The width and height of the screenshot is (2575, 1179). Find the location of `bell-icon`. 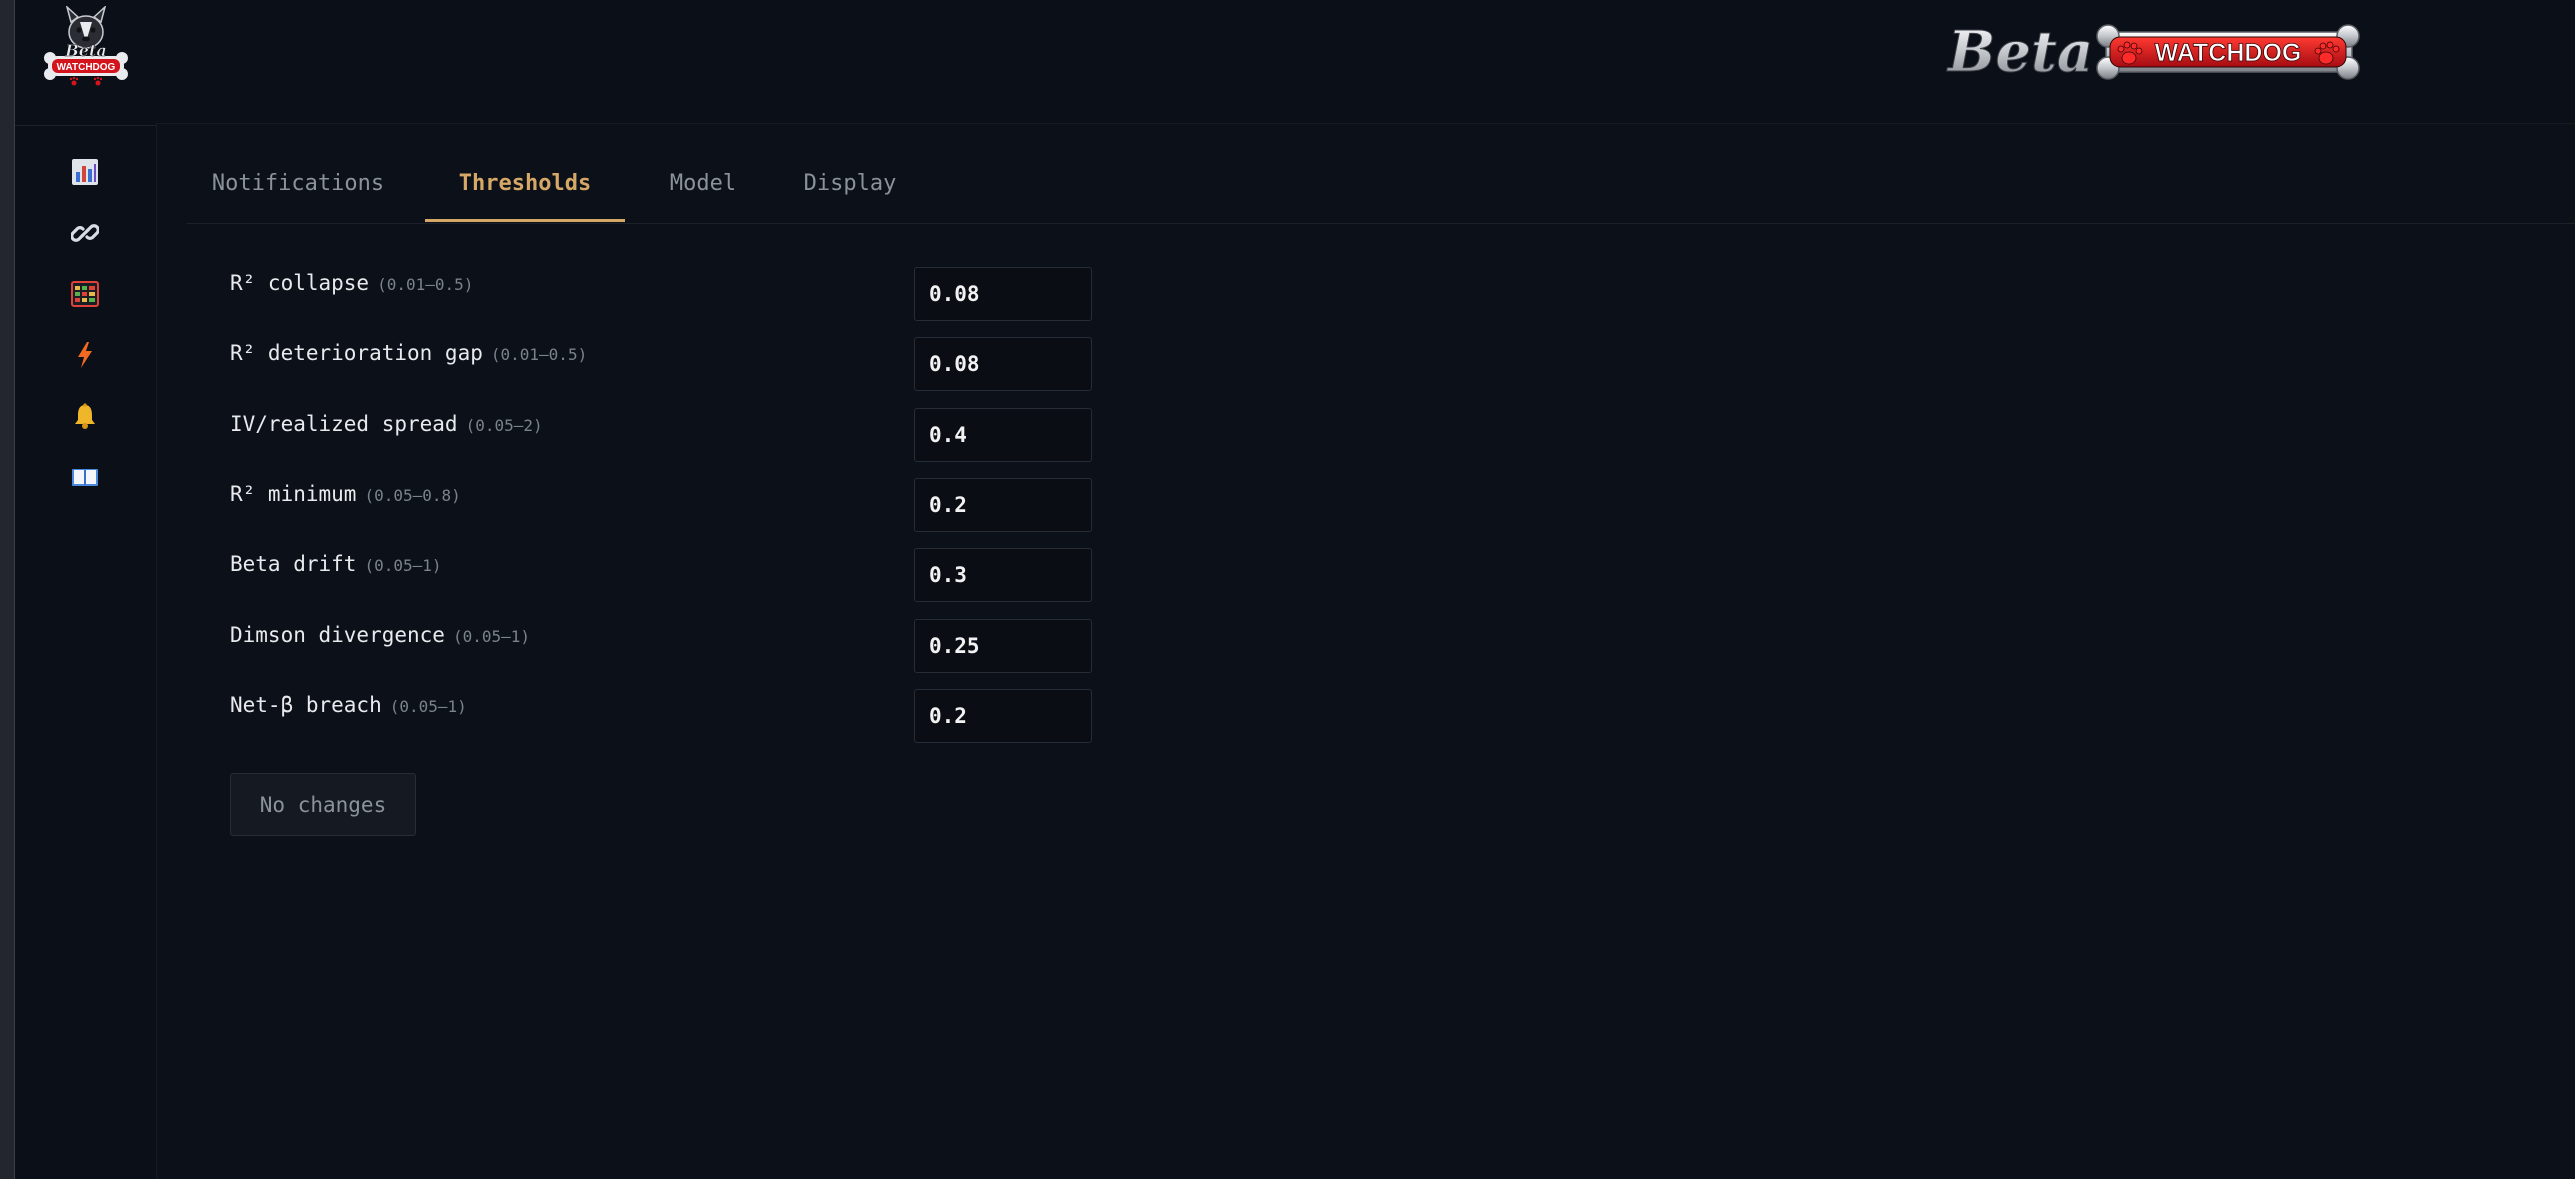

bell-icon is located at coordinates (85, 416).